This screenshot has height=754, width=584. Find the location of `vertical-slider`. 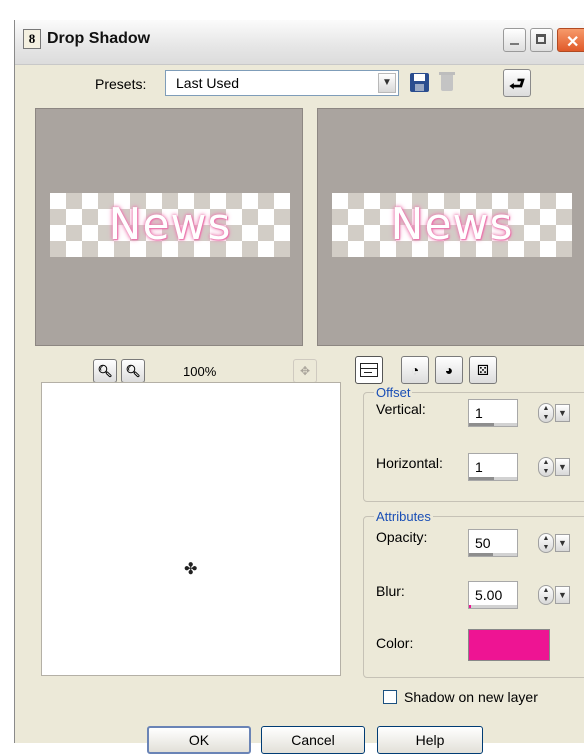

vertical-slider is located at coordinates (493, 424).